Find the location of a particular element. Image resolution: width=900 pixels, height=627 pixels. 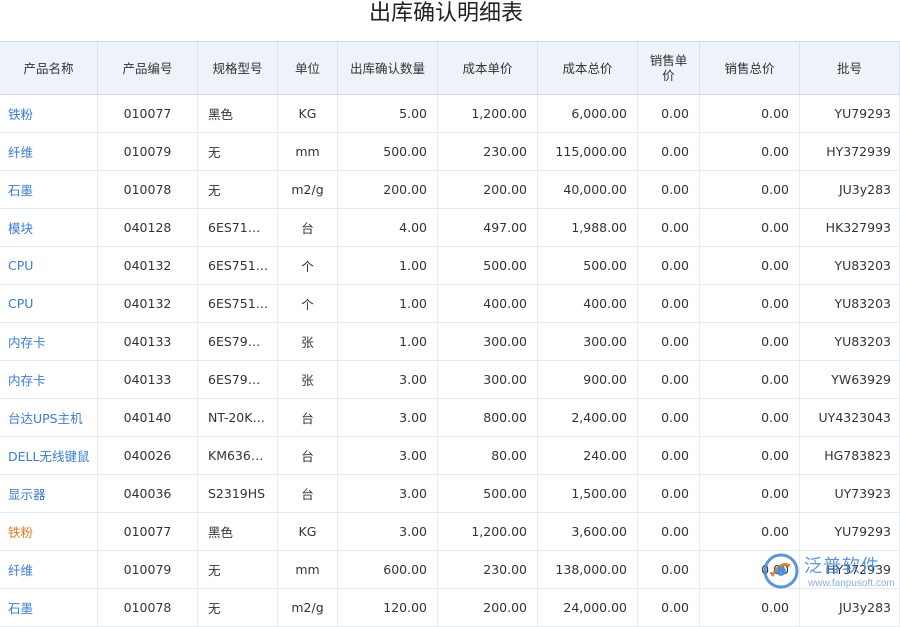

header-qty: 出库确认数量 is located at coordinates (388, 68).